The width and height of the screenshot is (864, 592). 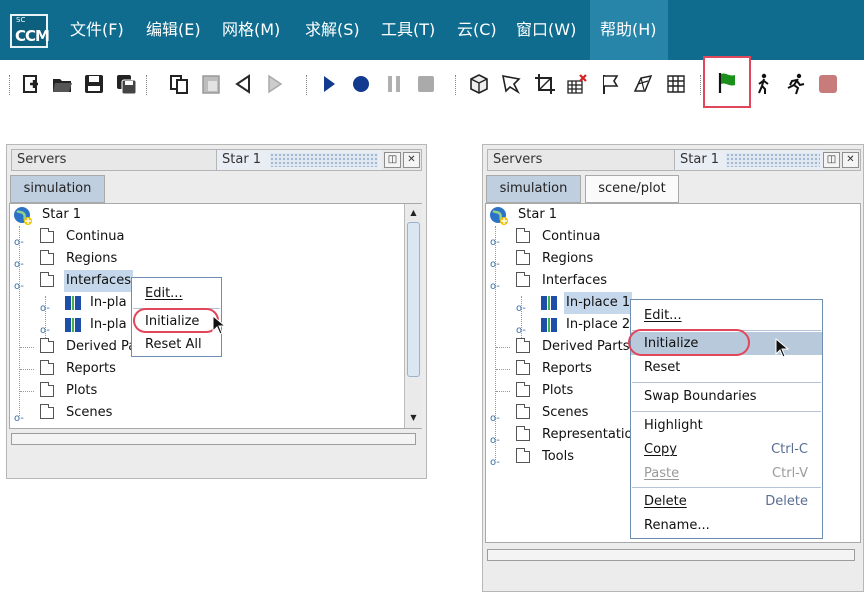 What do you see at coordinates (251, 30) in the screenshot?
I see `menu-mesh: 网格(M)` at bounding box center [251, 30].